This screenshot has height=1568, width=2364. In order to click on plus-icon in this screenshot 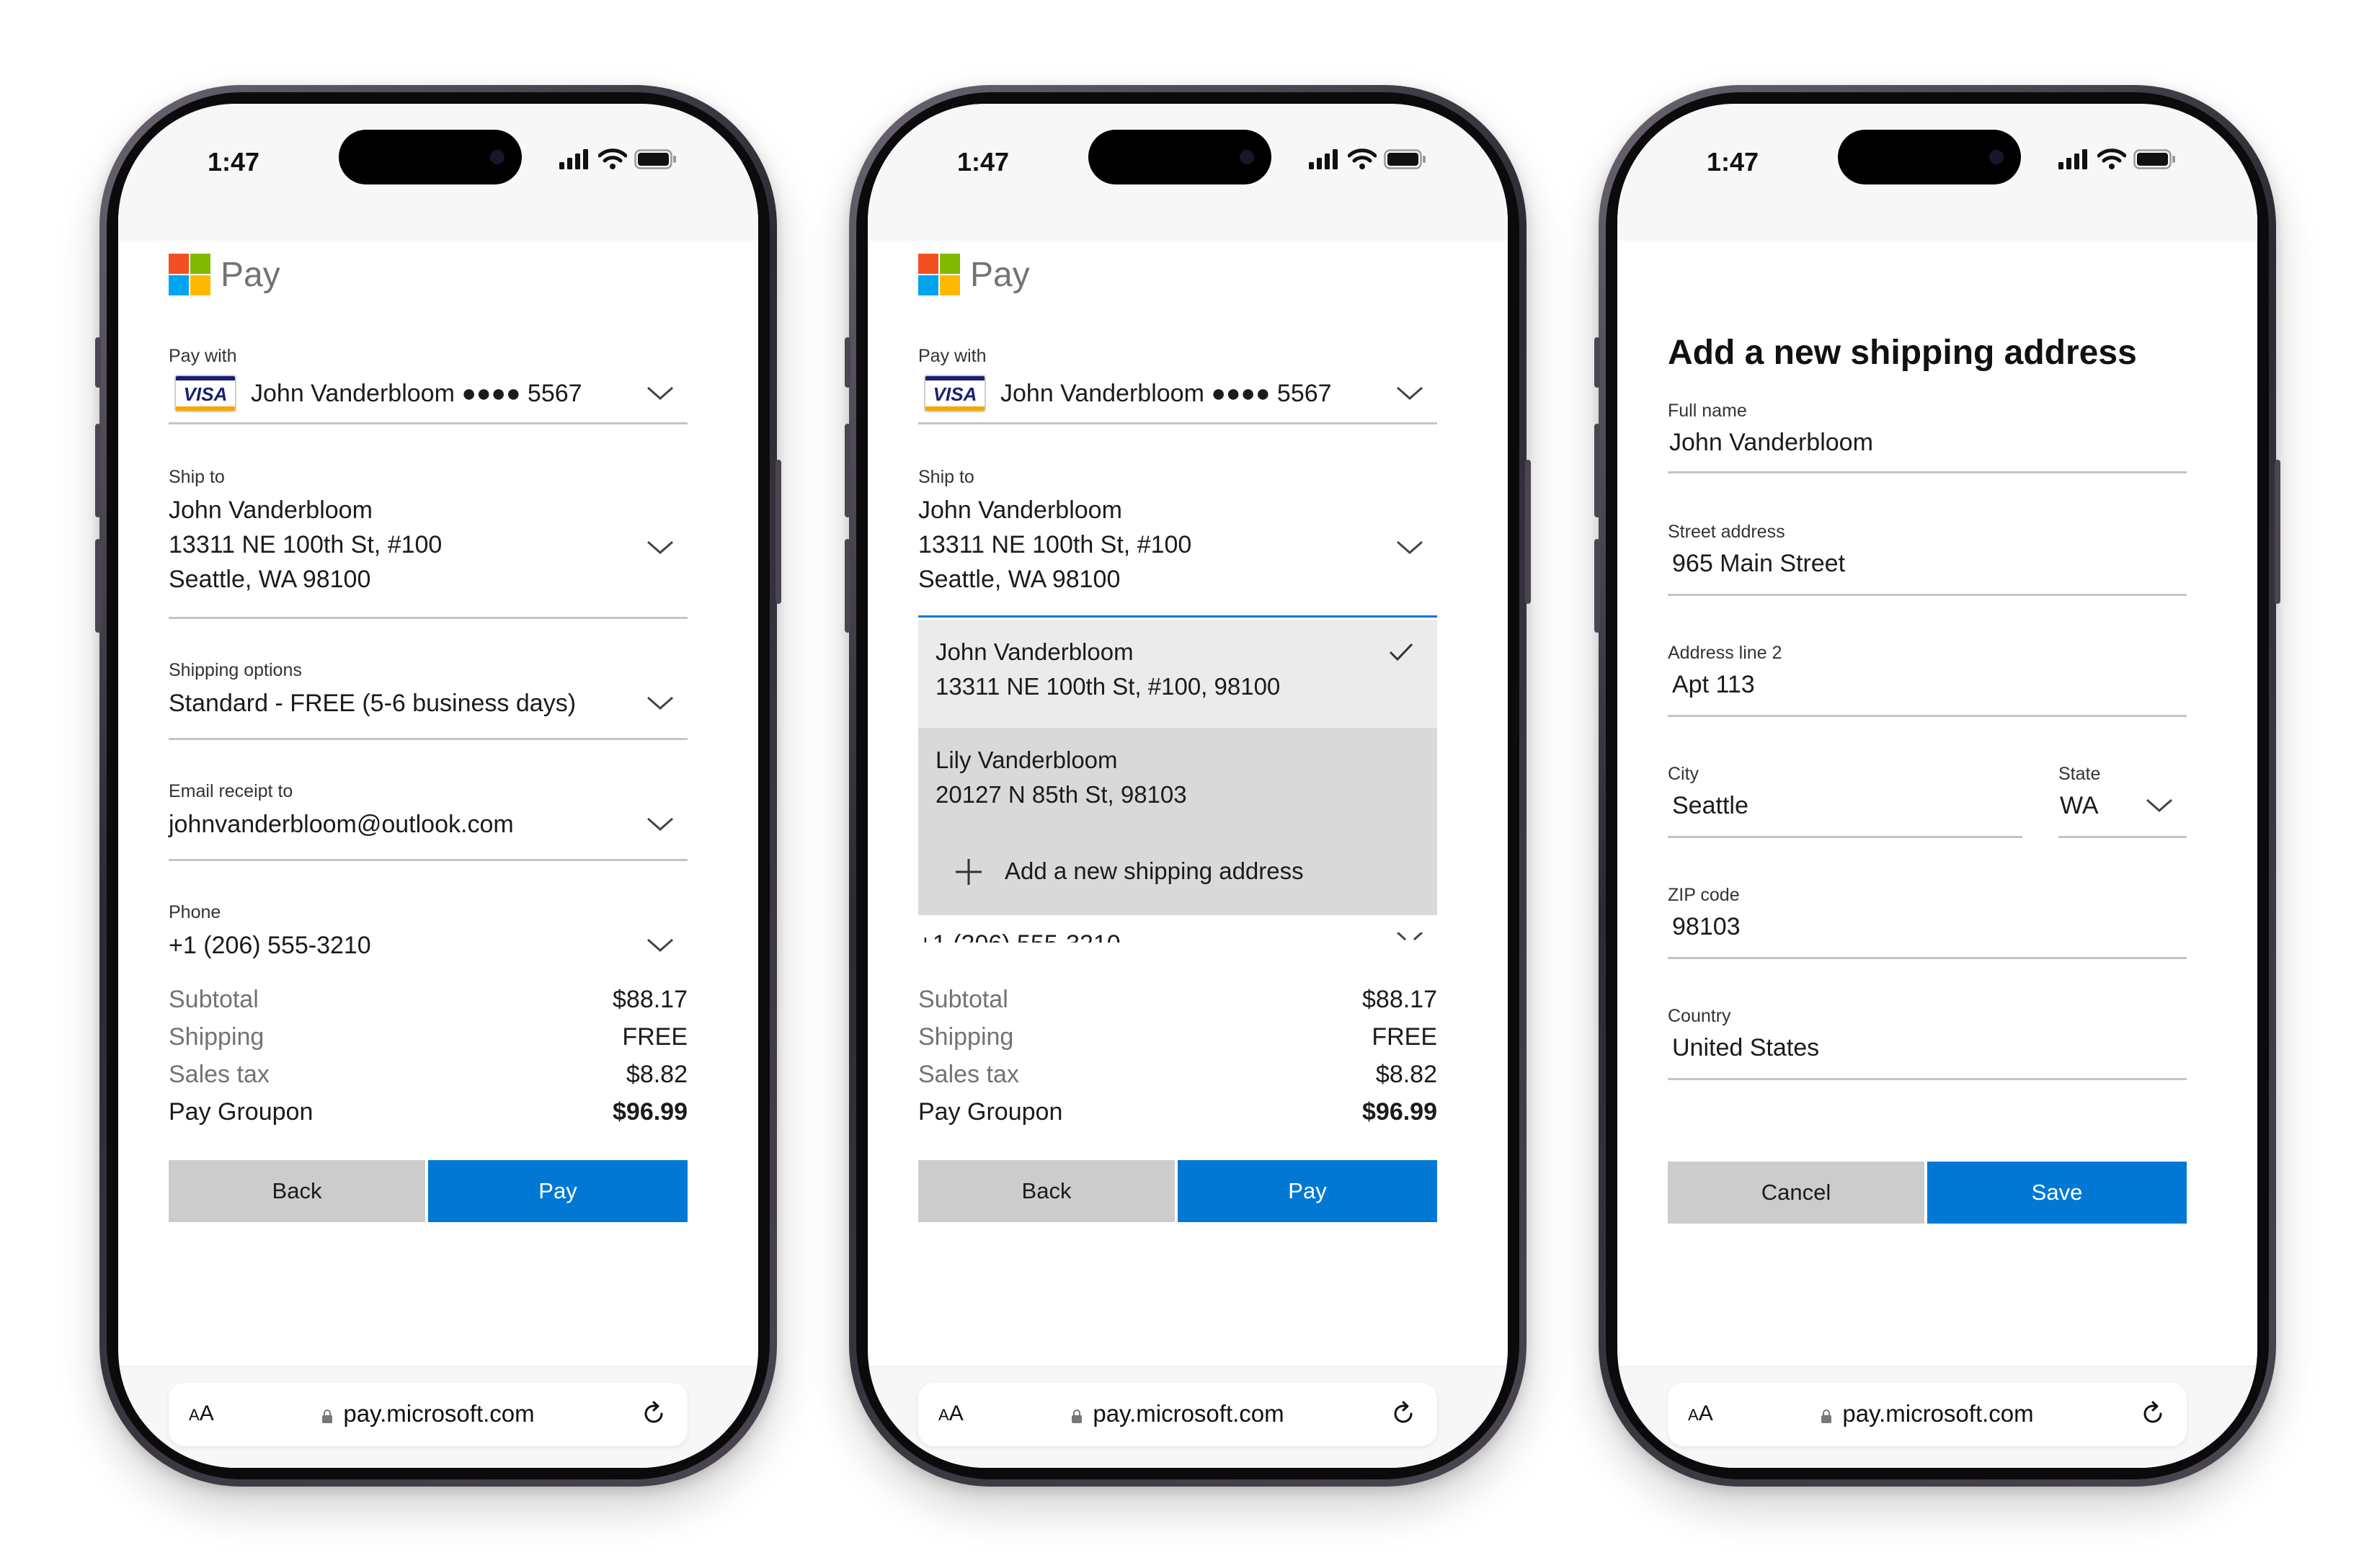, I will do `click(969, 872)`.